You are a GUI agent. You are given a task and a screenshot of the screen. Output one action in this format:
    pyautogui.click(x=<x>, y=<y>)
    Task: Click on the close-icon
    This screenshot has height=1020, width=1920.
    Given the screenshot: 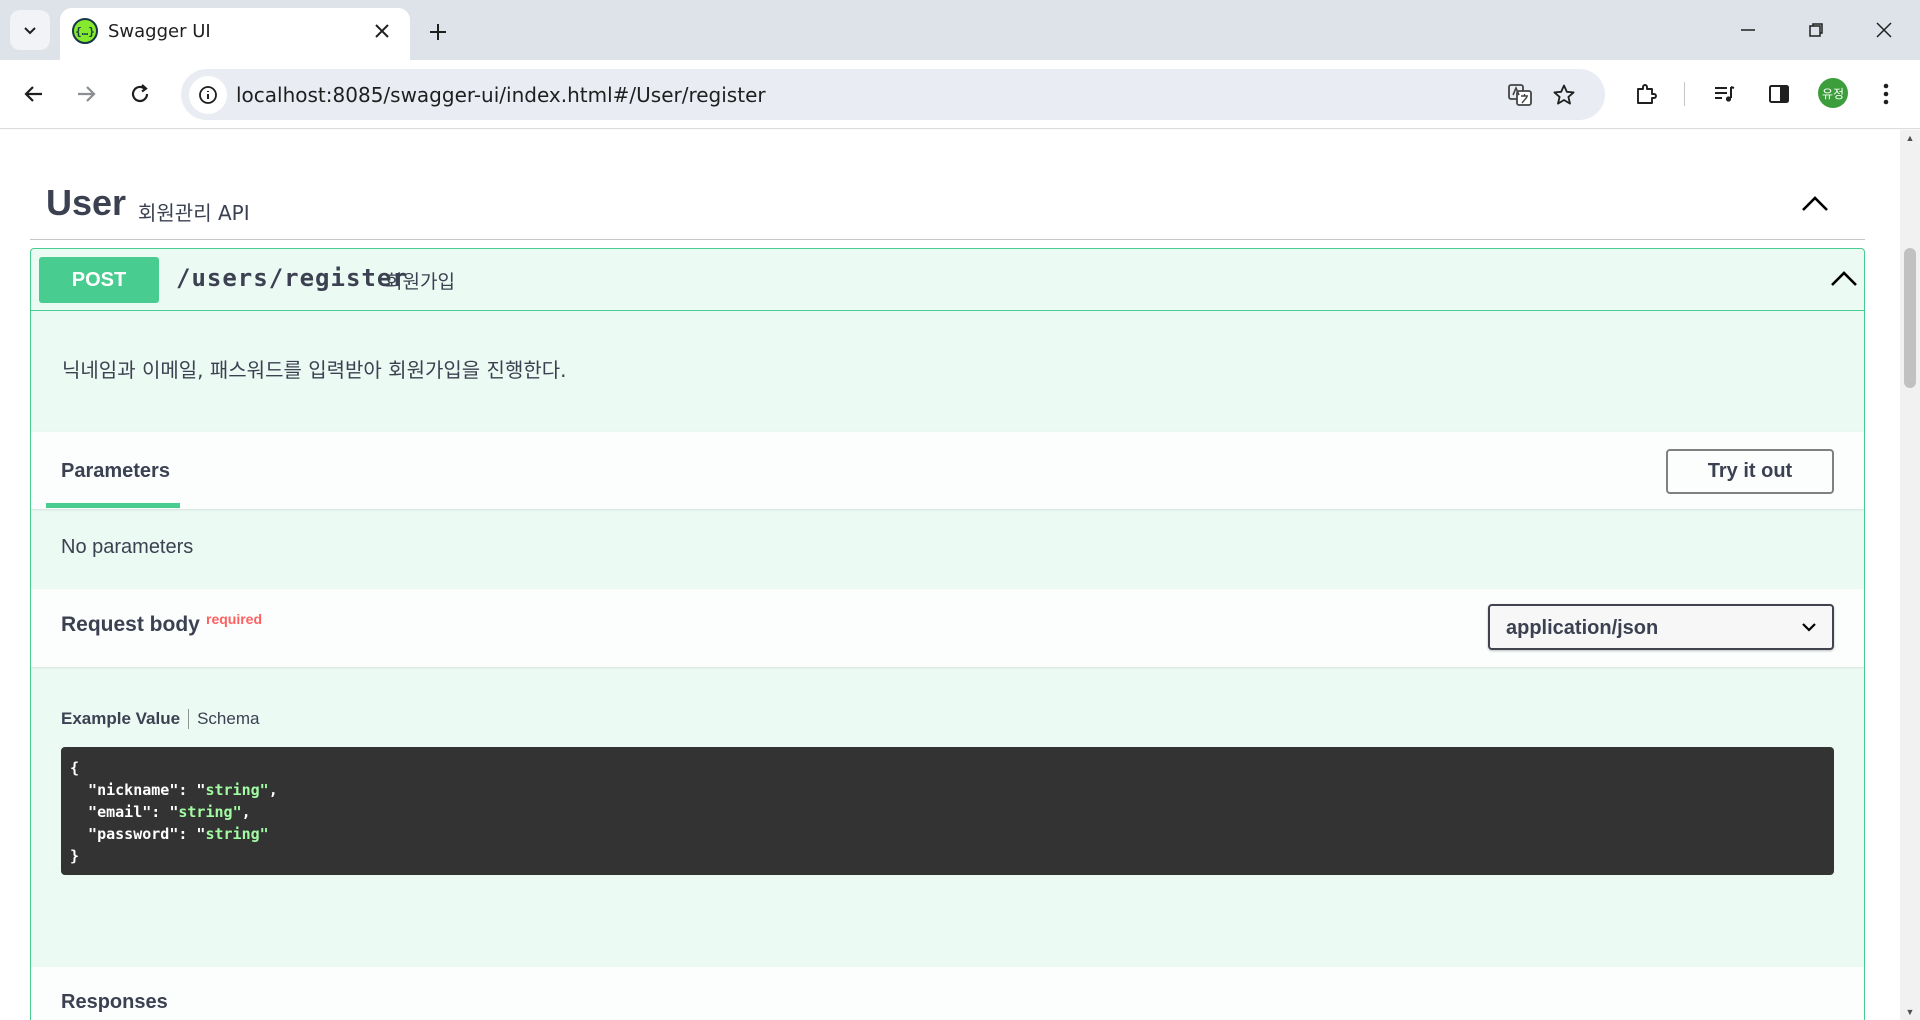 What is the action you would take?
    pyautogui.click(x=1884, y=30)
    